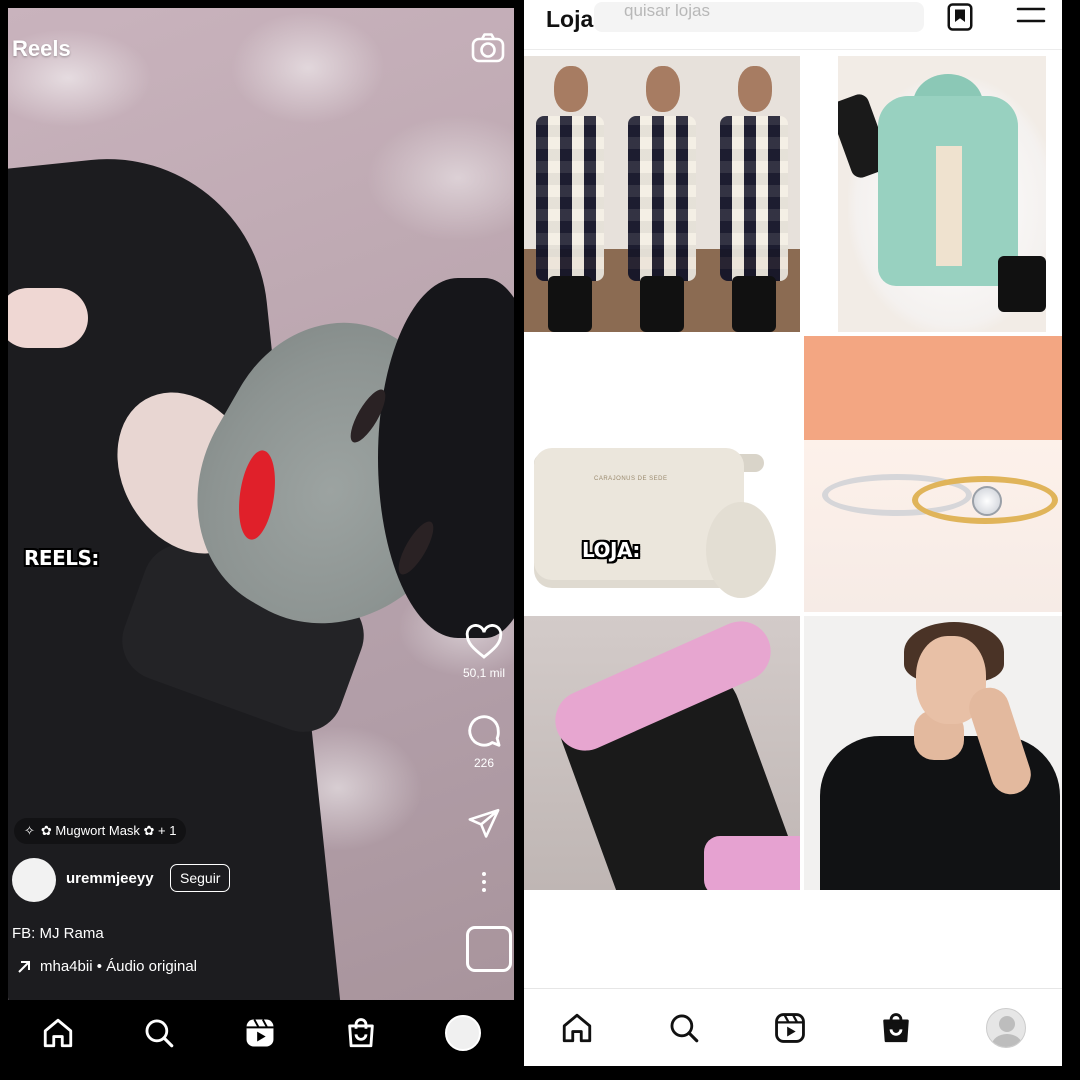 The height and width of the screenshot is (1080, 1080). What do you see at coordinates (960, 17) in the screenshot?
I see `bookmark-icon` at bounding box center [960, 17].